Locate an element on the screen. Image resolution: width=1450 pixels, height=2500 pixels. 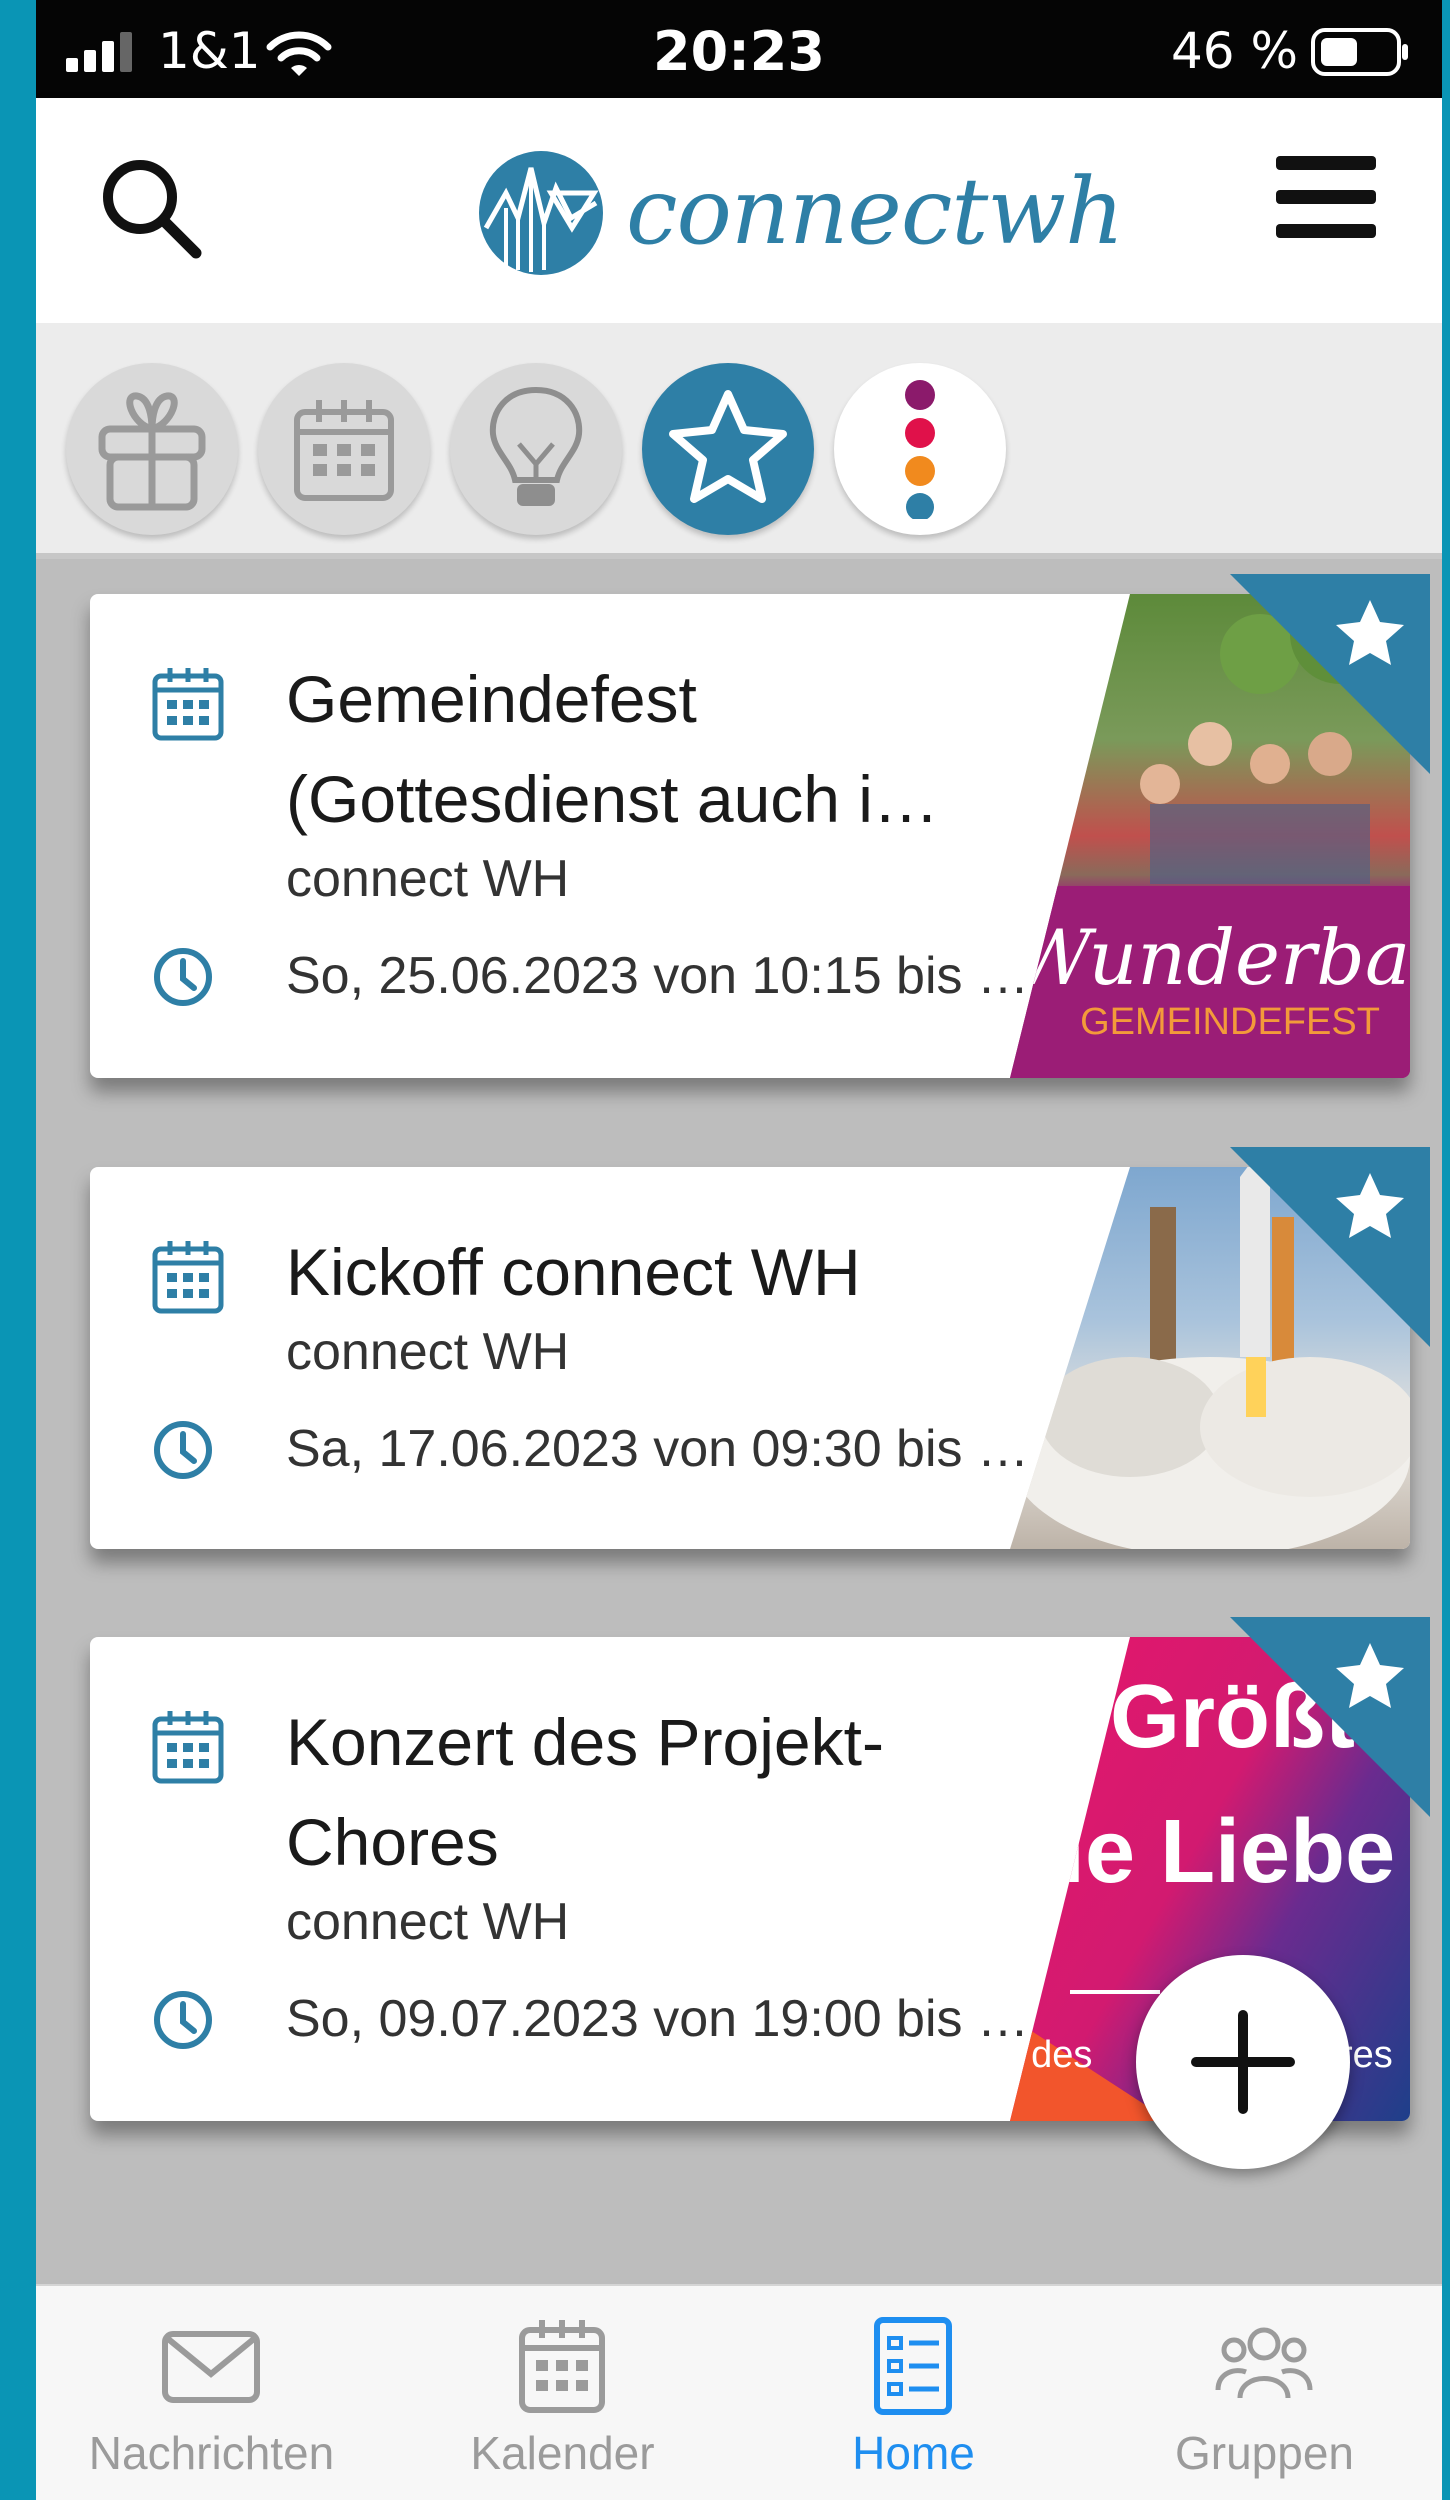
group-icon is located at coordinates (1264, 2363).